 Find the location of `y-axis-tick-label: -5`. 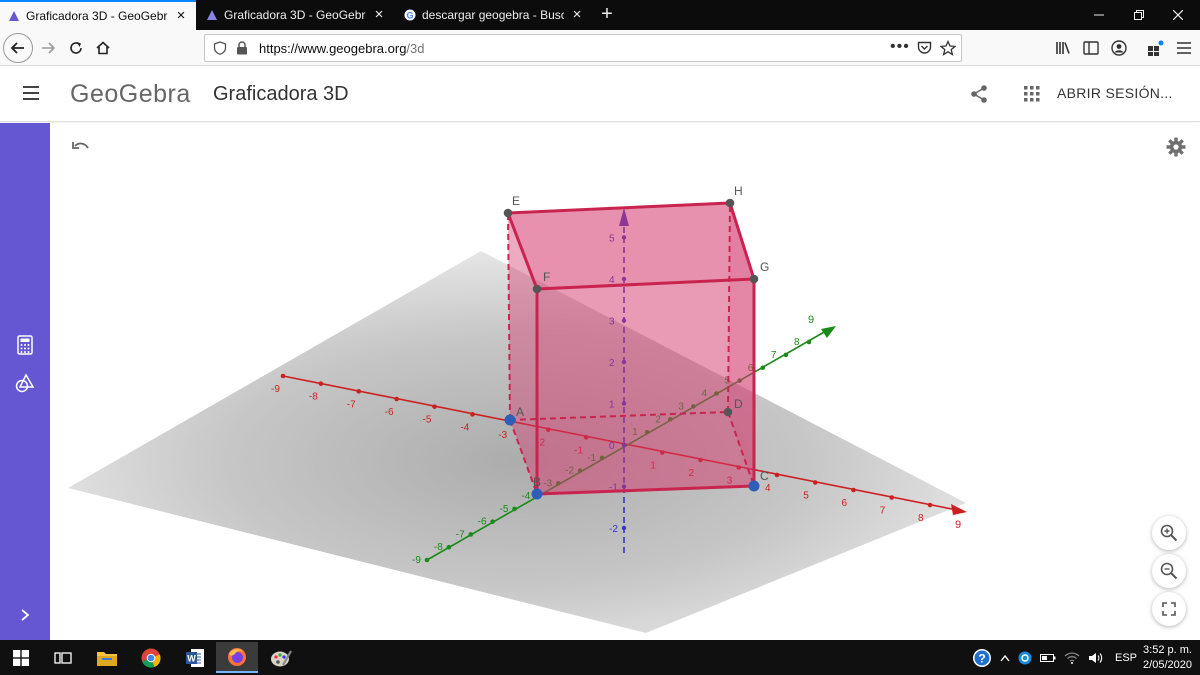

y-axis-tick-label: -5 is located at coordinates (504, 509).